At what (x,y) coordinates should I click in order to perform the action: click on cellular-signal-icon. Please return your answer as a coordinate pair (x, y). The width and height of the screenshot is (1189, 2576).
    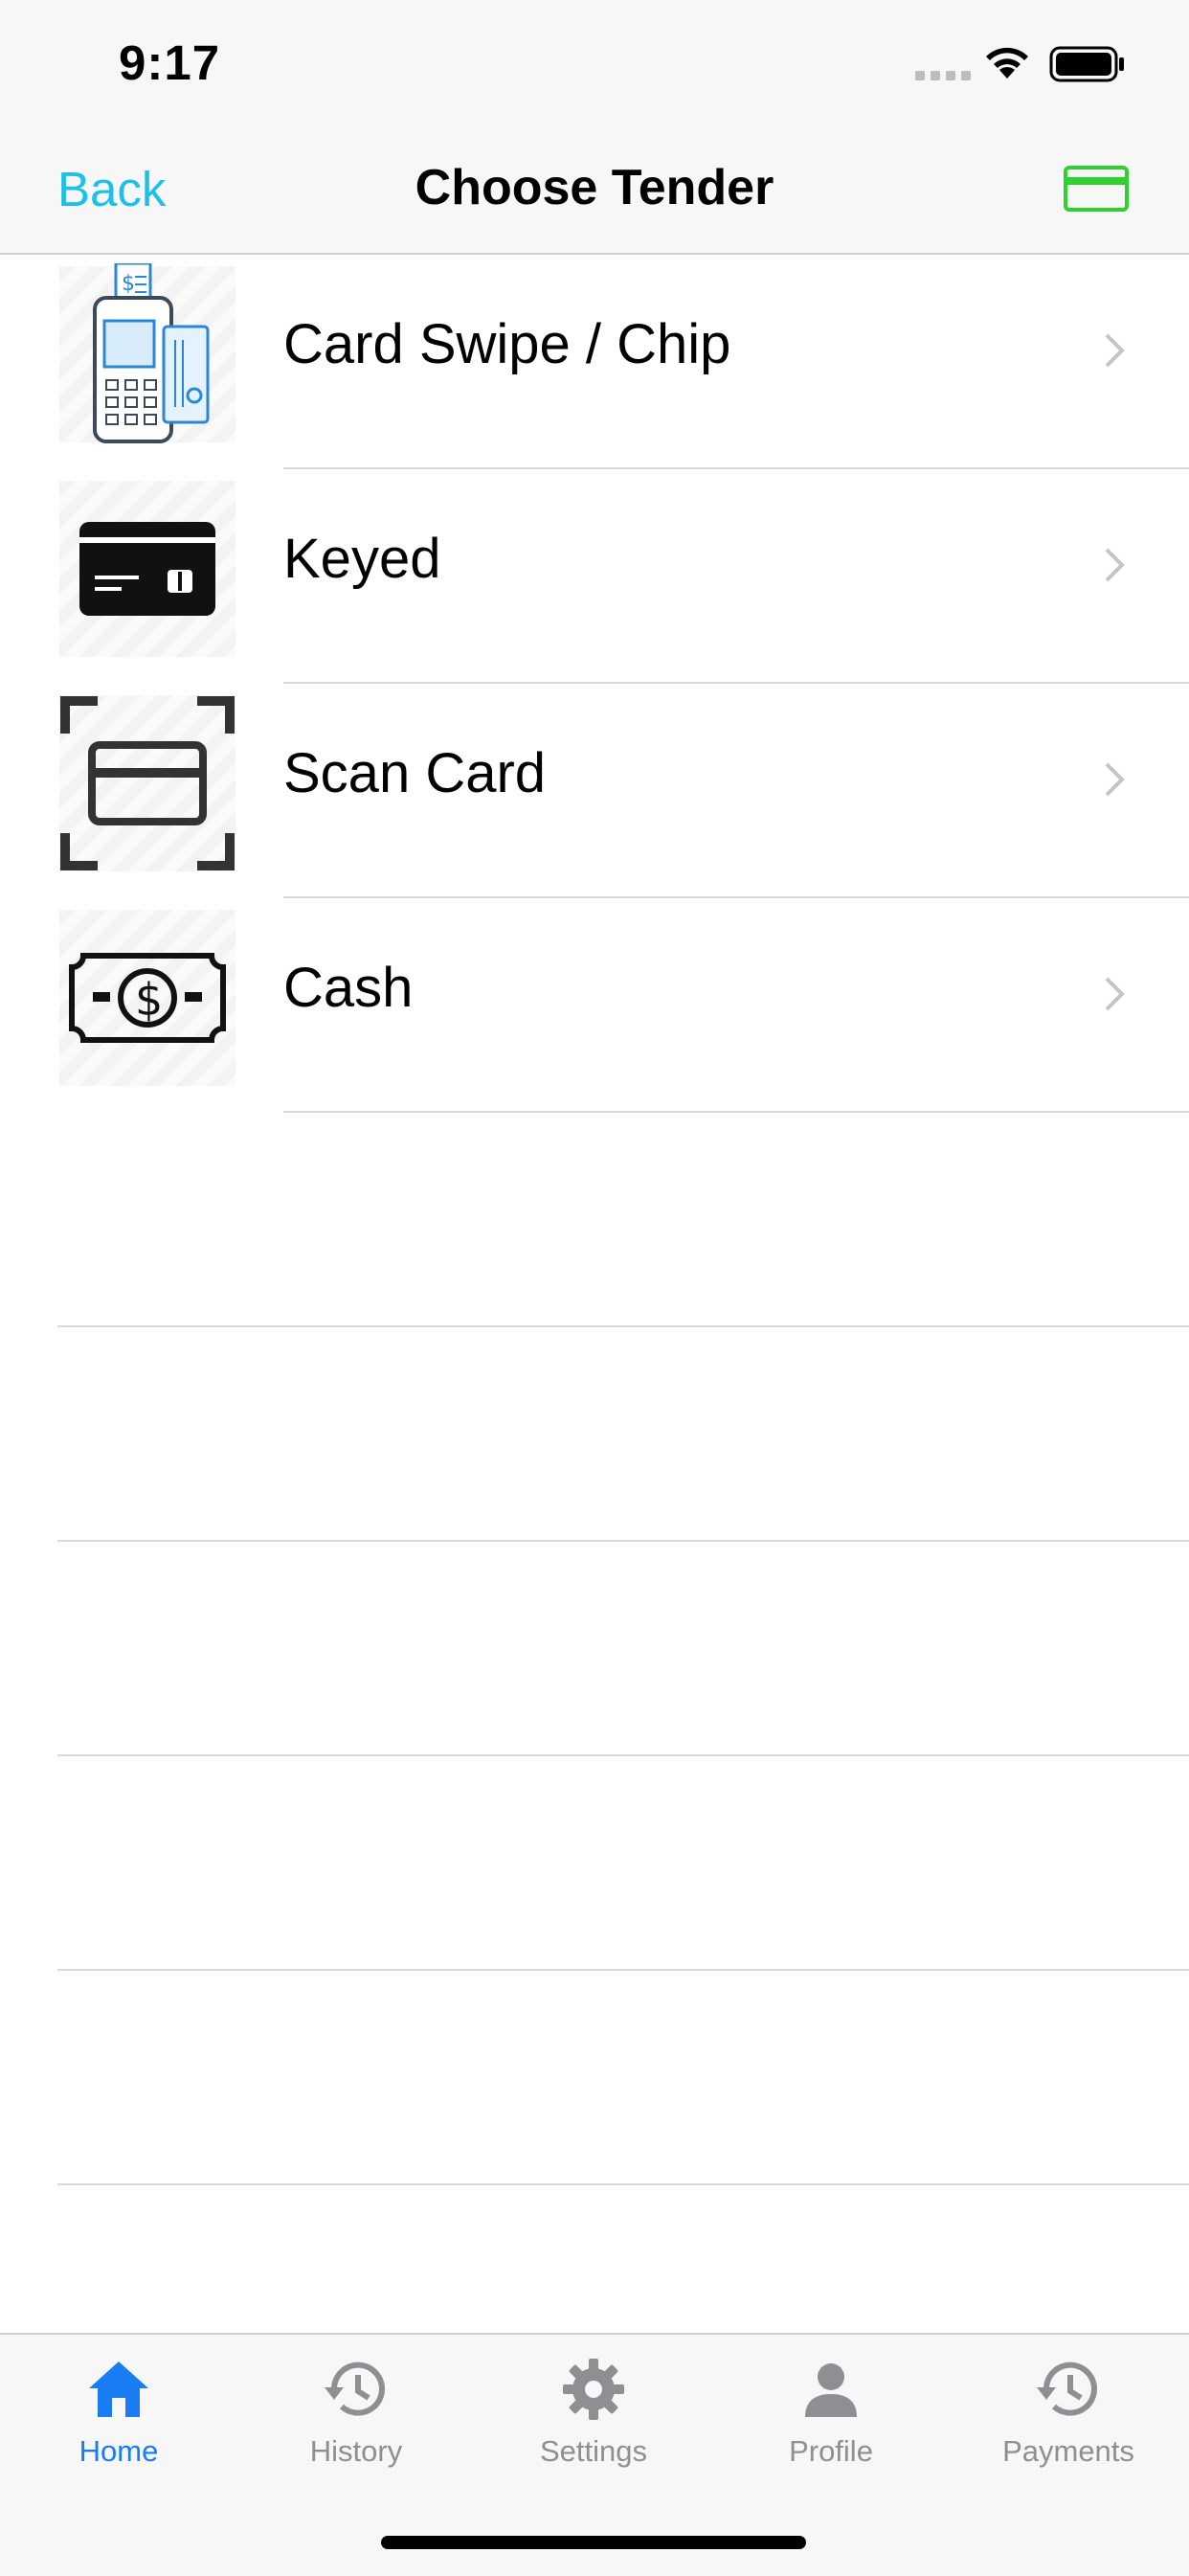
    Looking at the image, I should click on (943, 75).